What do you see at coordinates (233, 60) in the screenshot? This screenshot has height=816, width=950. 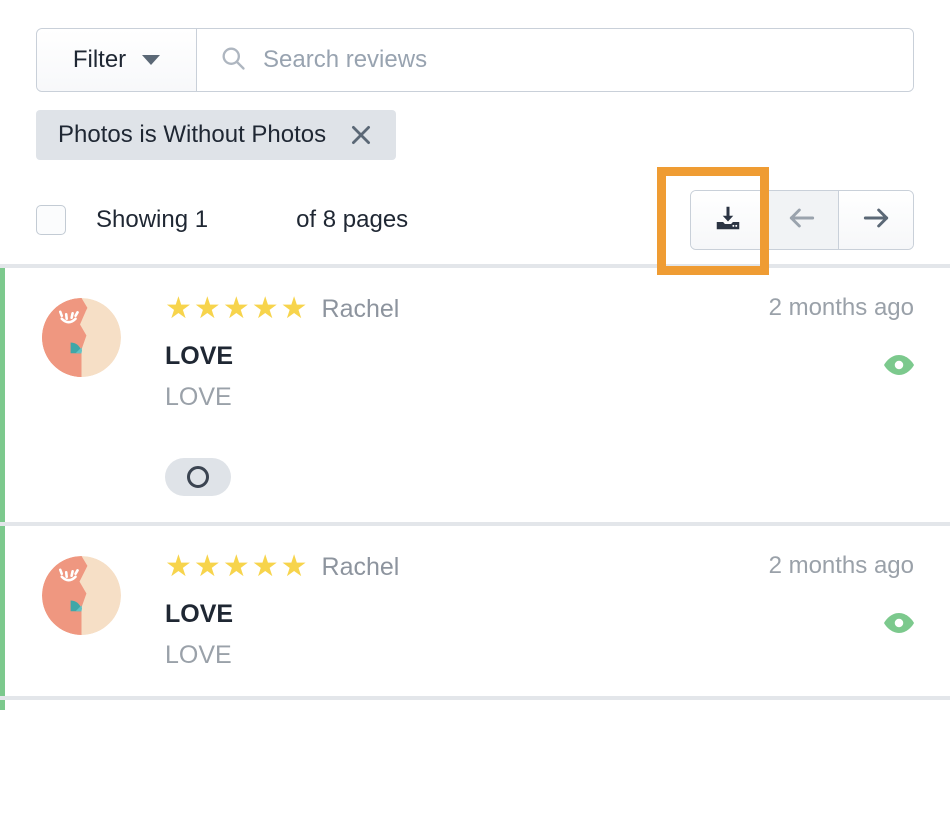 I see `search-icon` at bounding box center [233, 60].